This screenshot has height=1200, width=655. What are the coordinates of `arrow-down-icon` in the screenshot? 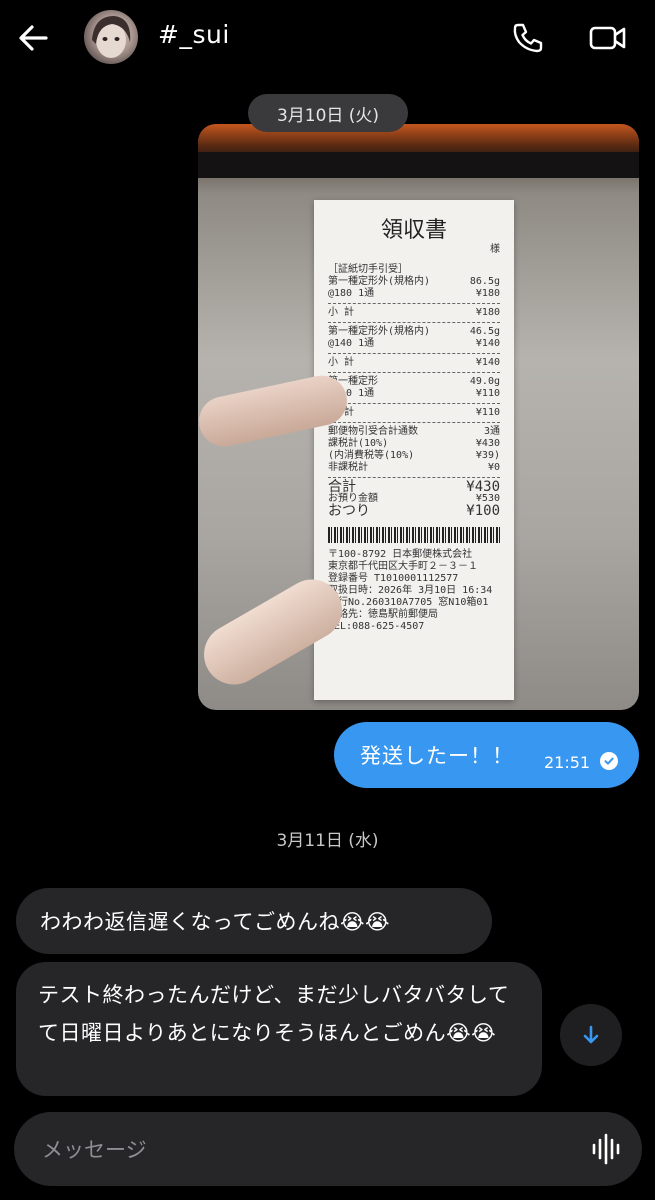 It's located at (591, 1034).